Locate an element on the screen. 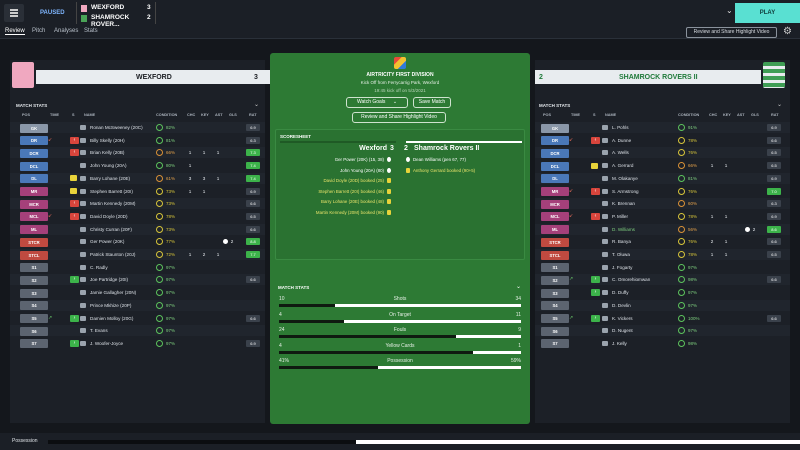 The width and height of the screenshot is (800, 450). player-name: K. Vickers is located at coordinates (622, 318).